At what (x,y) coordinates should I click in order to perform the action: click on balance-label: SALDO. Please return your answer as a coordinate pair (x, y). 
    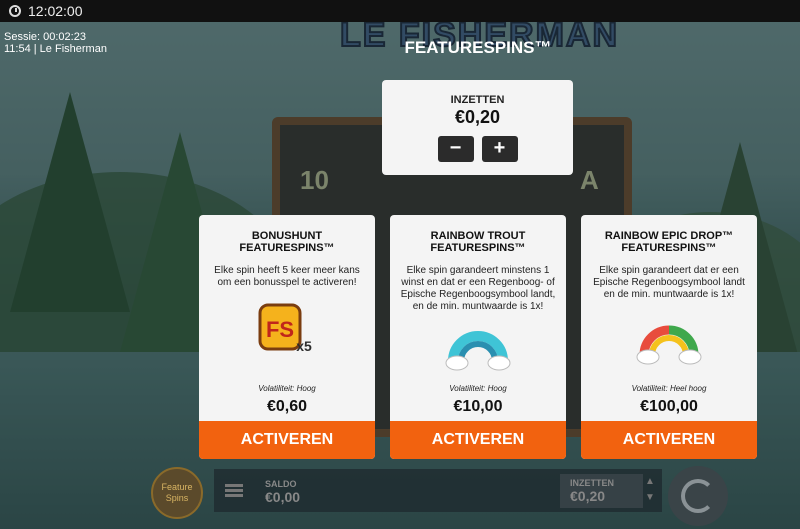
    Looking at the image, I should click on (281, 484).